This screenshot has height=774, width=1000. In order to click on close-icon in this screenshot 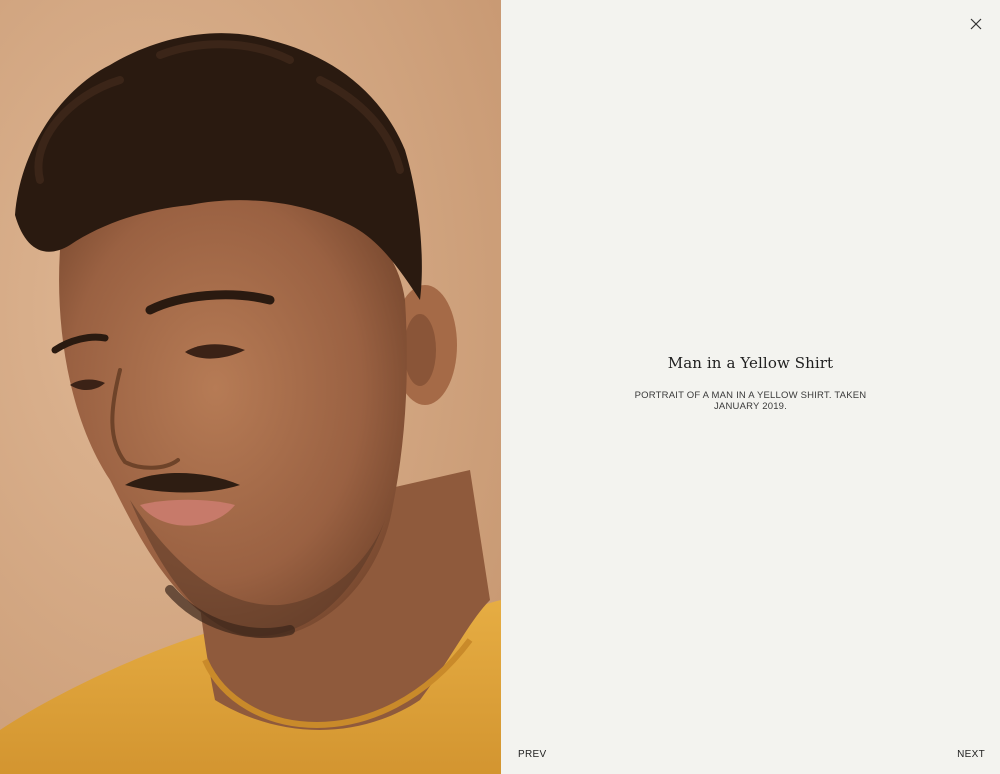, I will do `click(976, 24)`.